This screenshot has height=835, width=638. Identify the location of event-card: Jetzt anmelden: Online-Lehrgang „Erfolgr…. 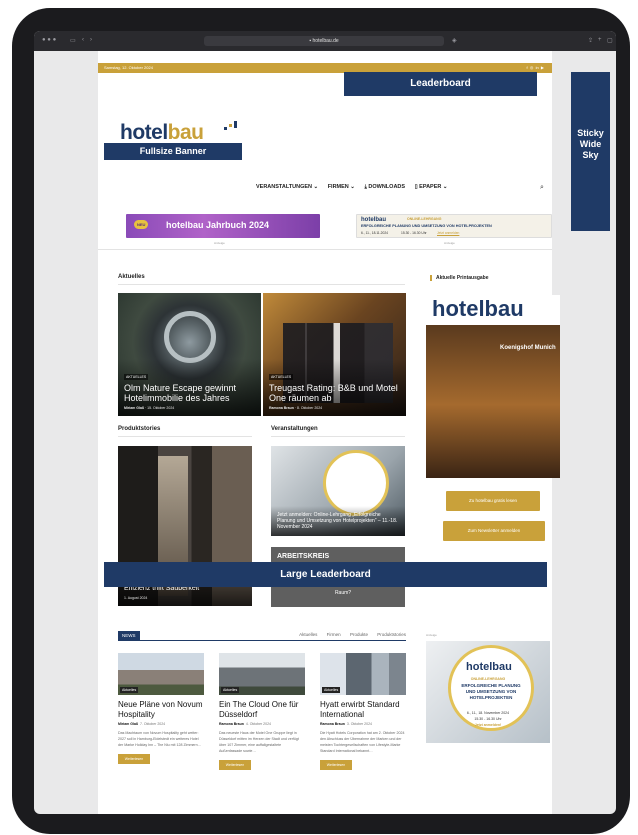
(338, 491).